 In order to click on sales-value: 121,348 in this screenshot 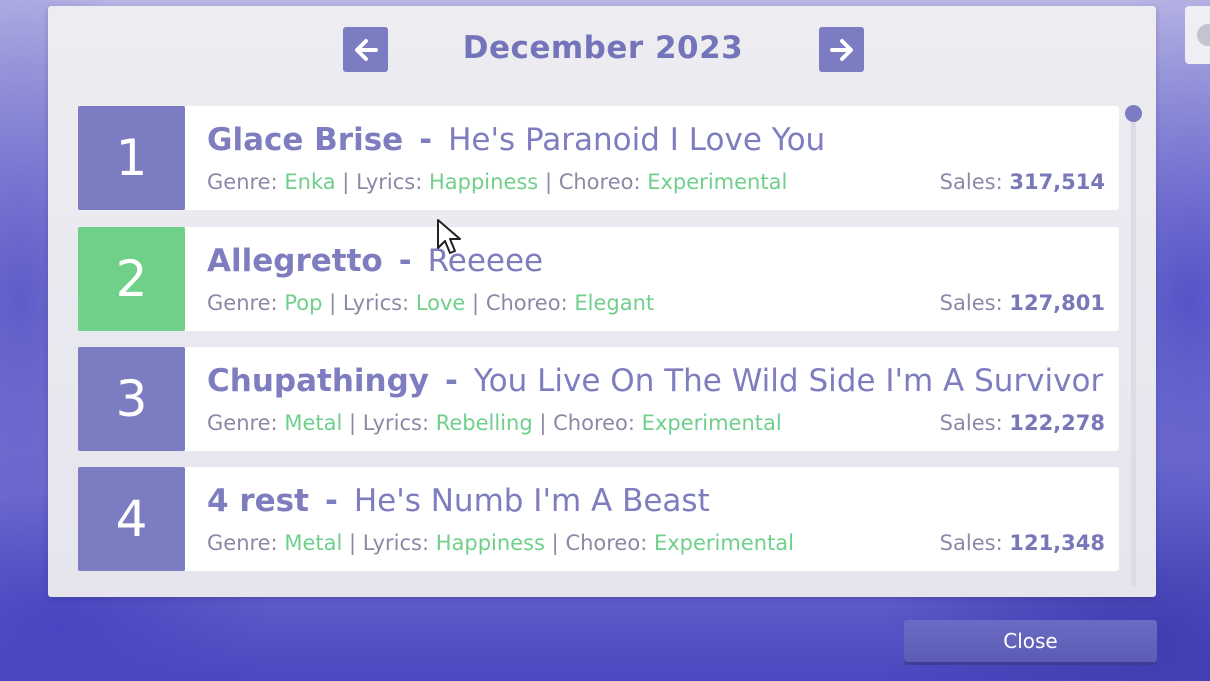, I will do `click(1057, 543)`.